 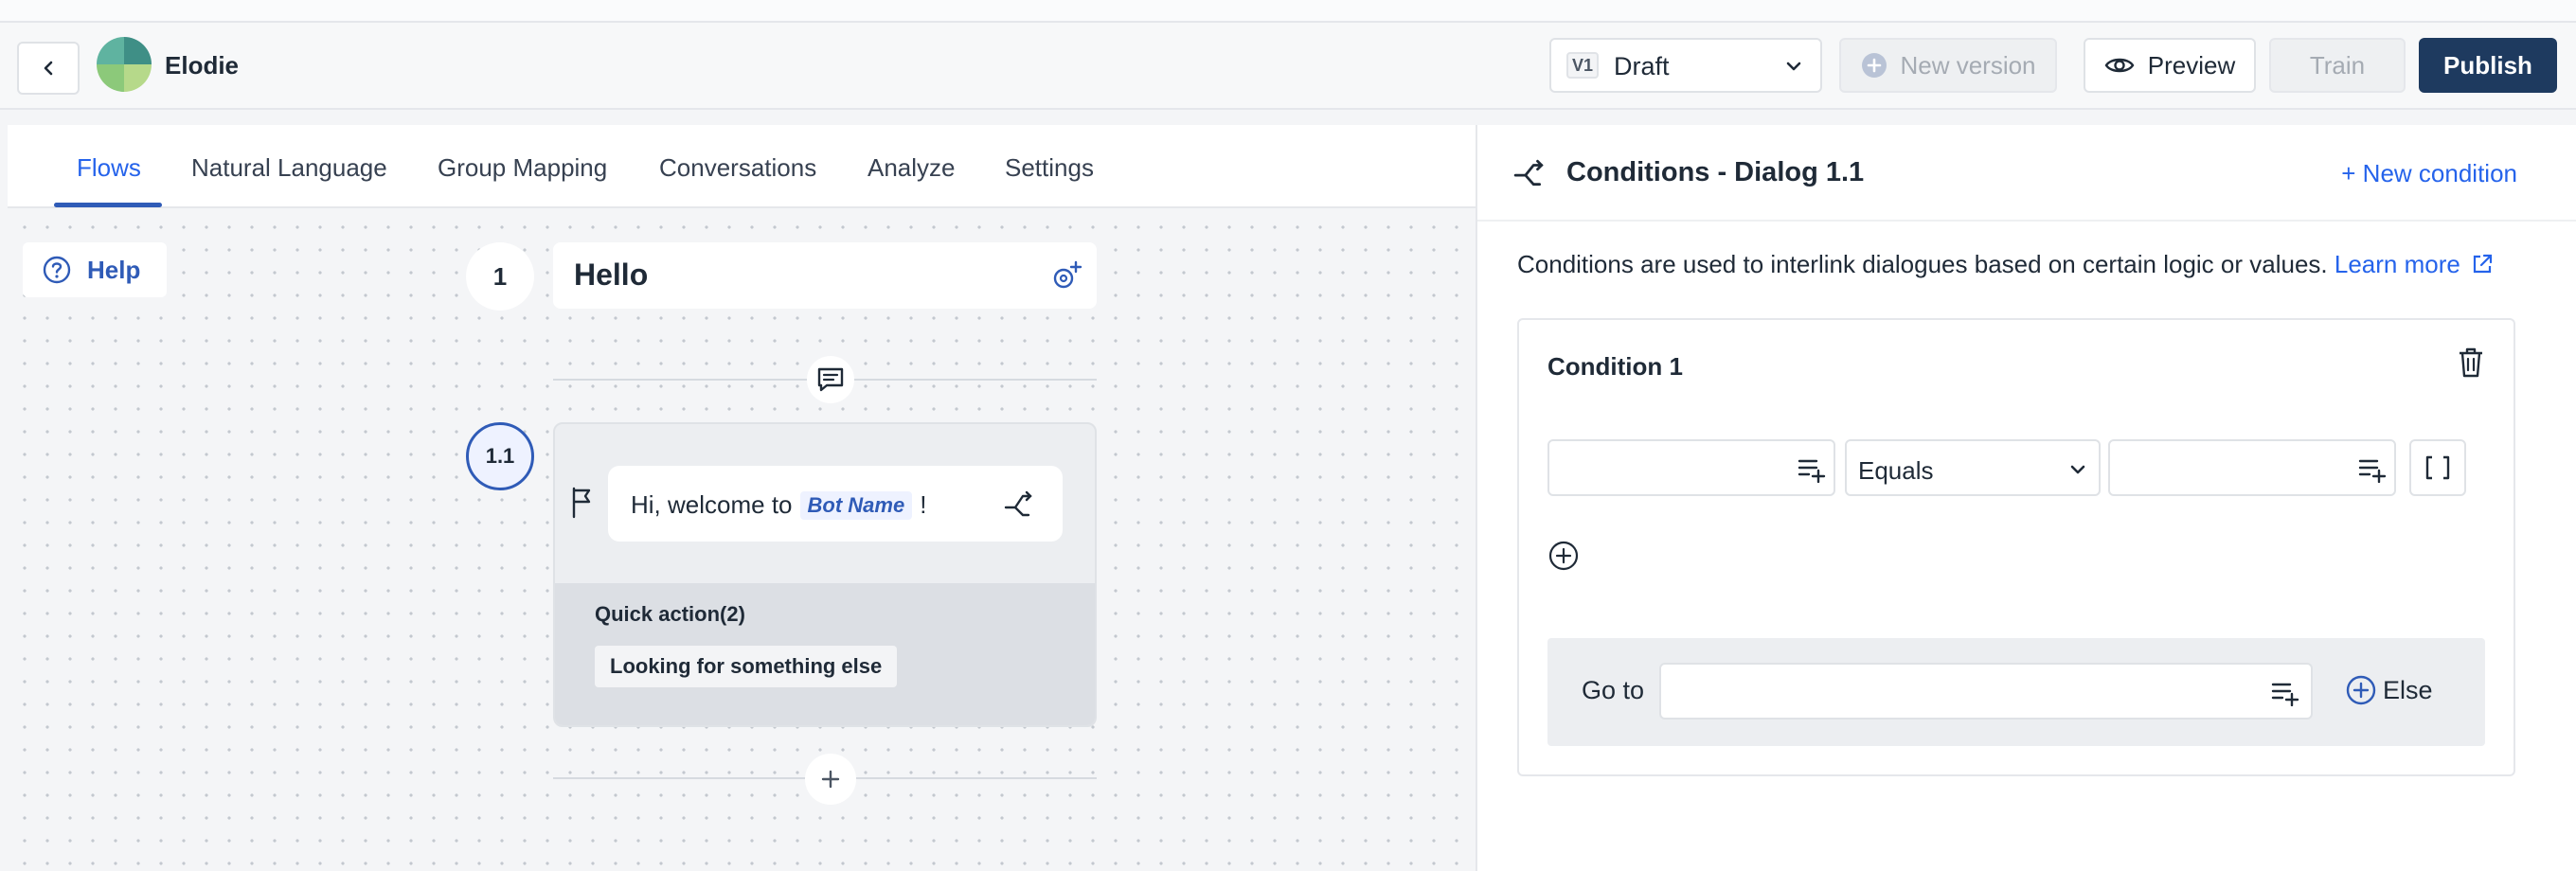 What do you see at coordinates (500, 276) in the screenshot?
I see `flow-number-badge: 1` at bounding box center [500, 276].